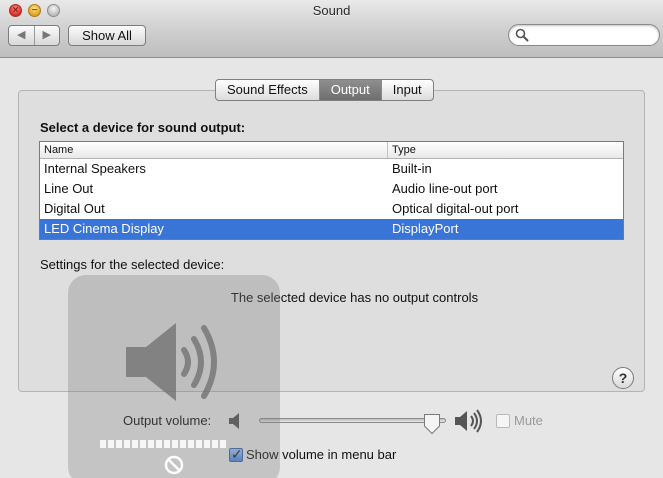 The image size is (663, 478). What do you see at coordinates (163, 444) in the screenshot?
I see `volume-level-bars` at bounding box center [163, 444].